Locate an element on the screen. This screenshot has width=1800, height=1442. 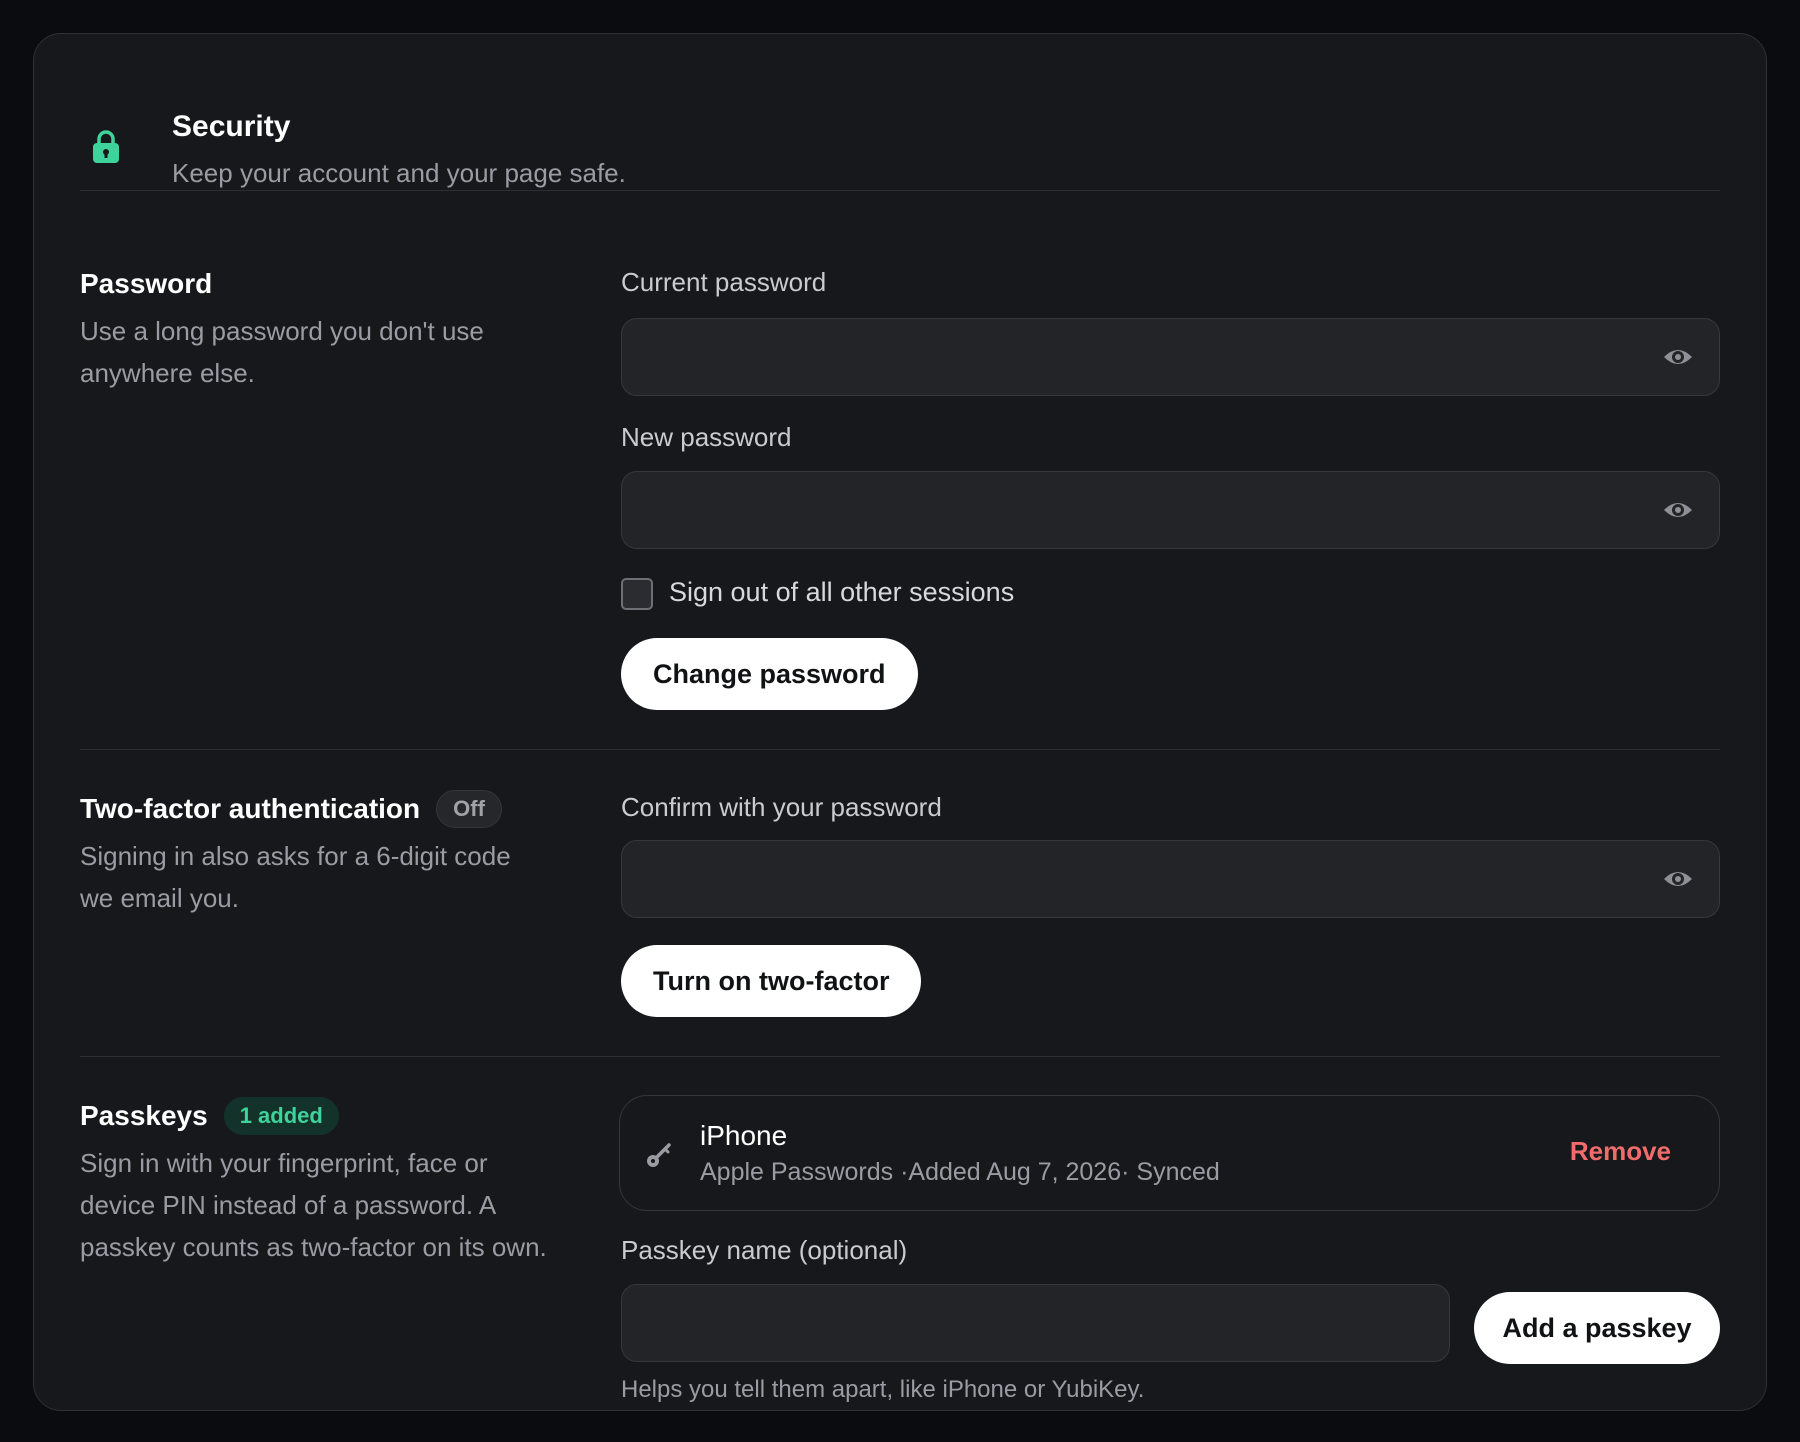
turn-on-twofactor-button: Turn on two-factor is located at coordinates (771, 981).